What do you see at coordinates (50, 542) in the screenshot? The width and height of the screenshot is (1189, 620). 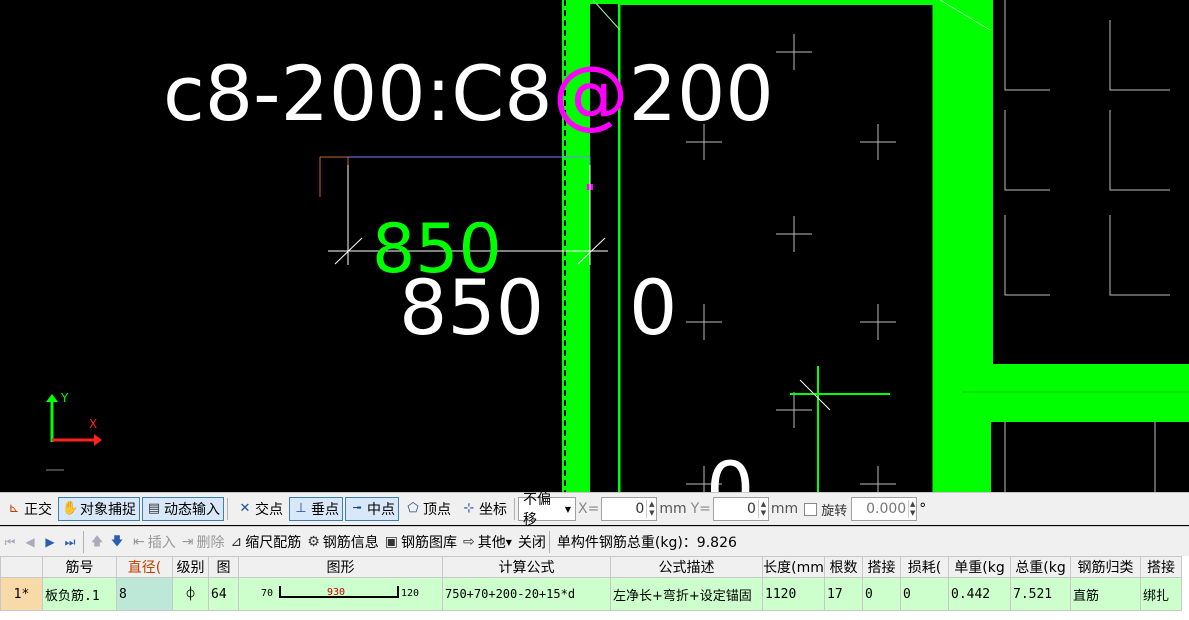 I see `next-record-icon: ▶` at bounding box center [50, 542].